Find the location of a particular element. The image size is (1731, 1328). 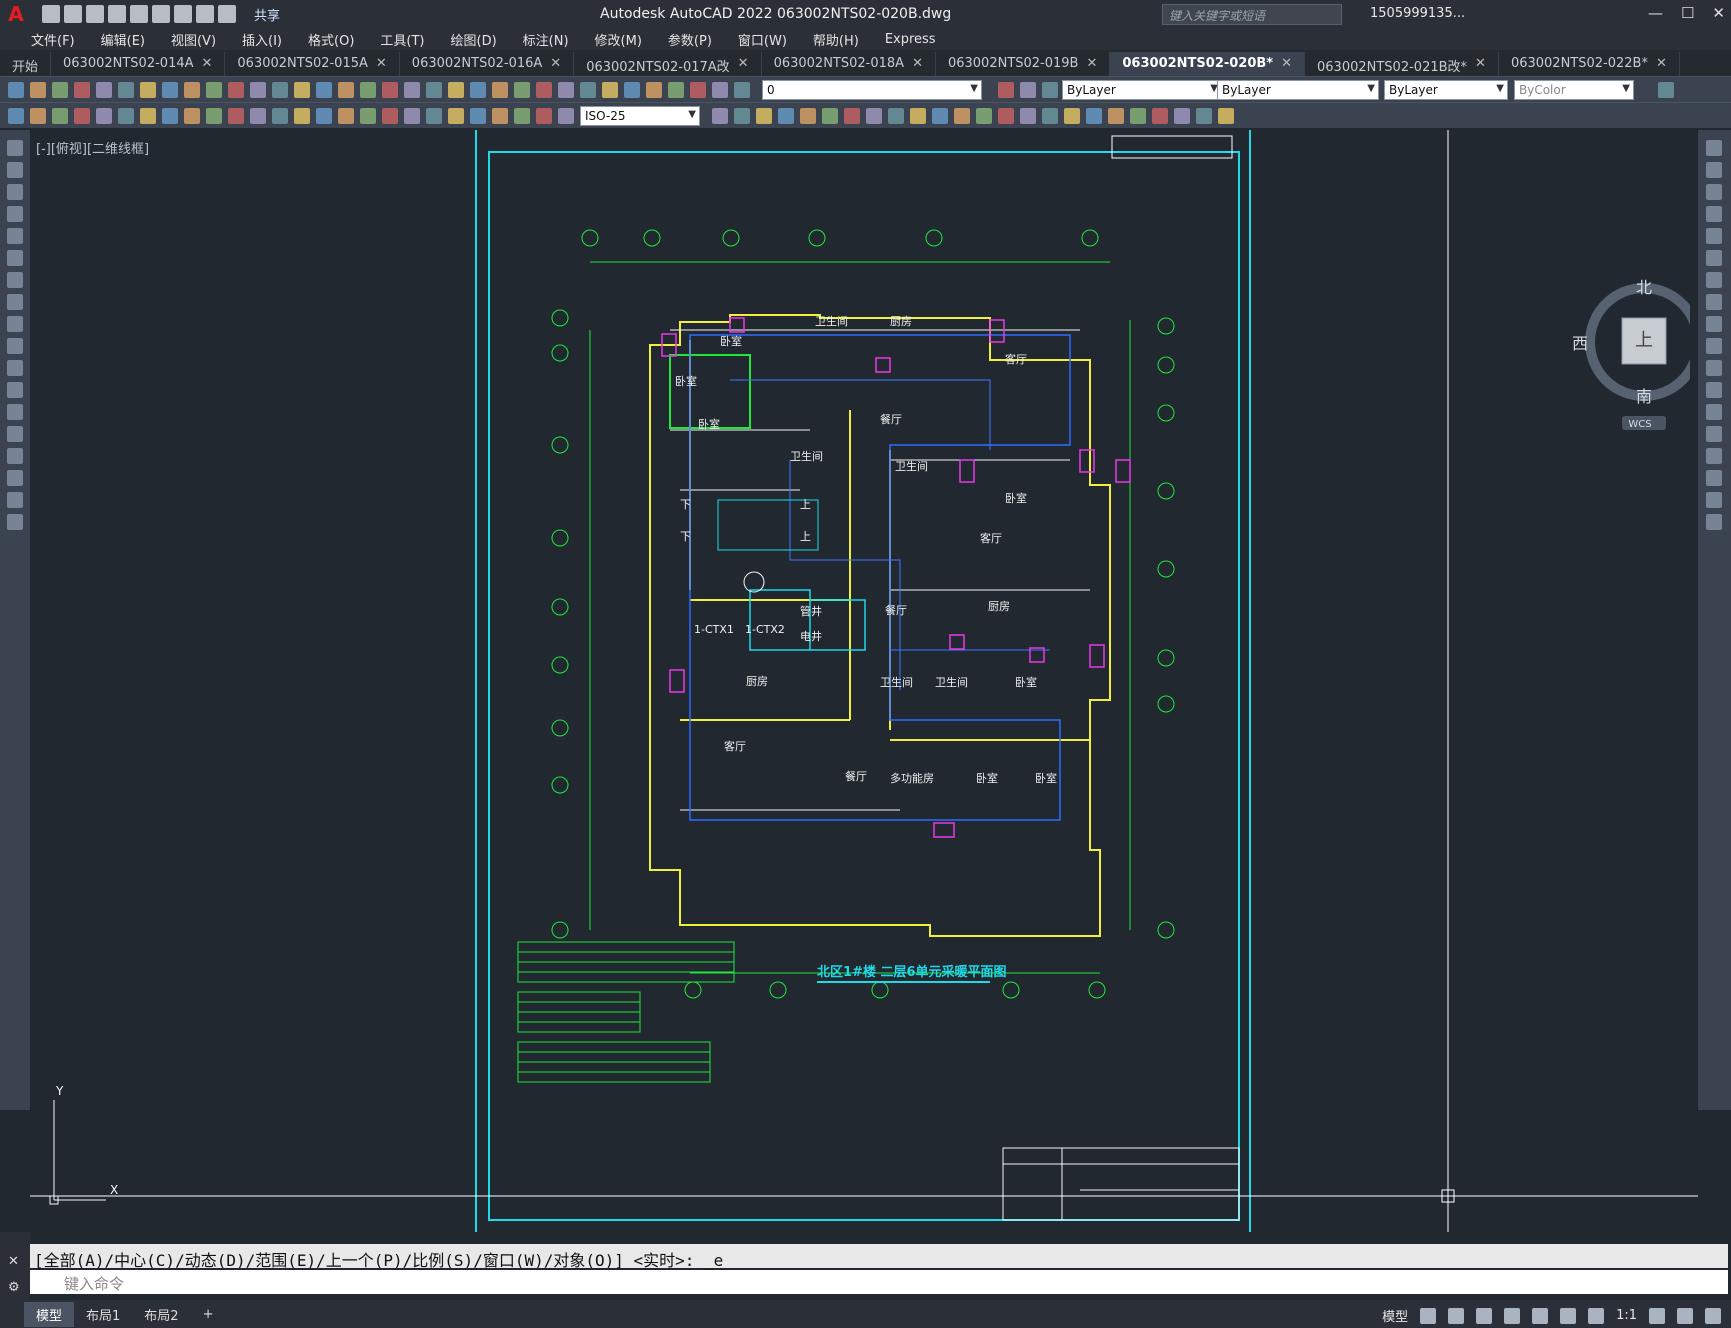

ortho-icon is located at coordinates (1484, 1315).